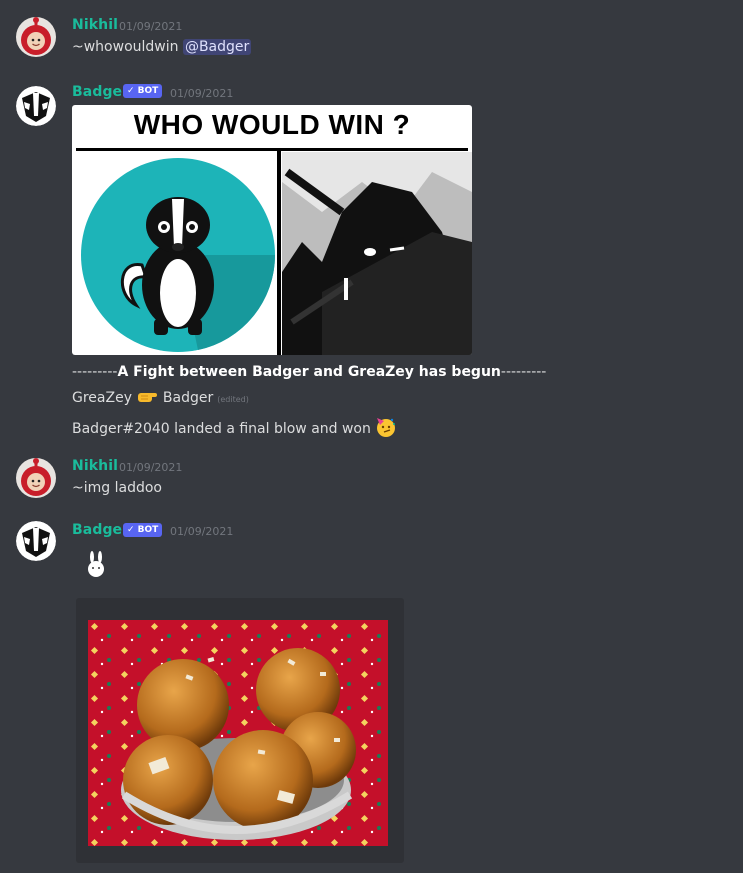 The image size is (743, 873). What do you see at coordinates (178, 255) in the screenshot?
I see `badger-illustration-icon` at bounding box center [178, 255].